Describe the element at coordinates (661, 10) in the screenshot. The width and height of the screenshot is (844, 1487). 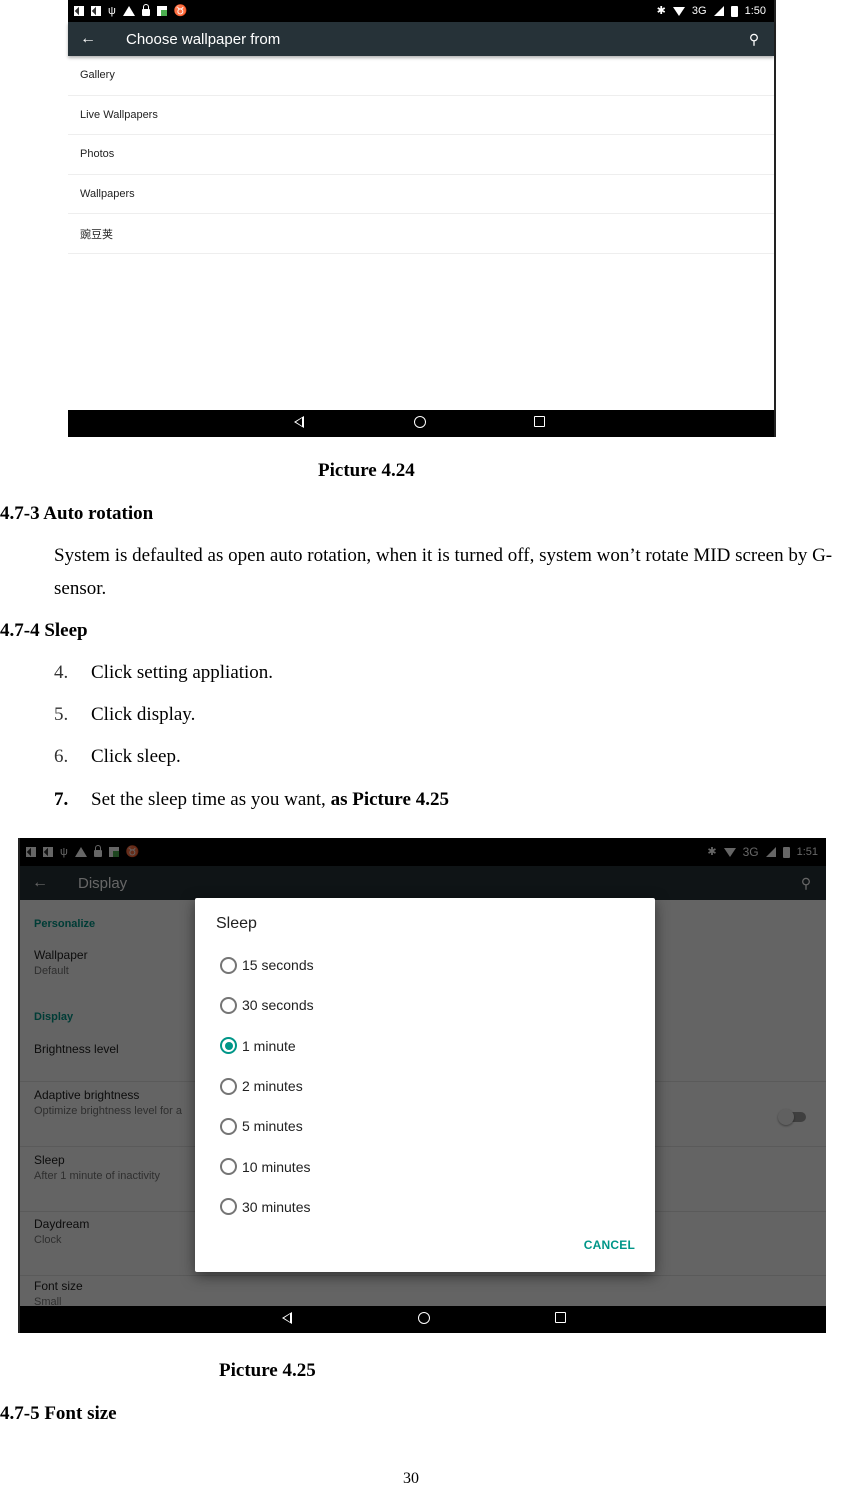
I see `bluetooth-icon: ✱` at that location.